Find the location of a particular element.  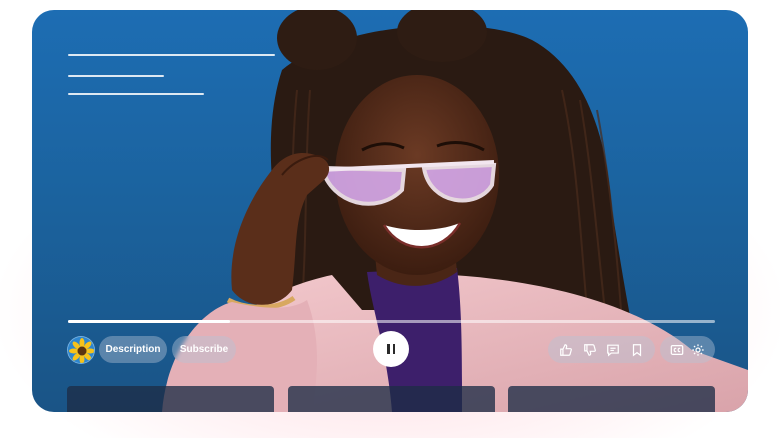

pause-button is located at coordinates (391, 349).